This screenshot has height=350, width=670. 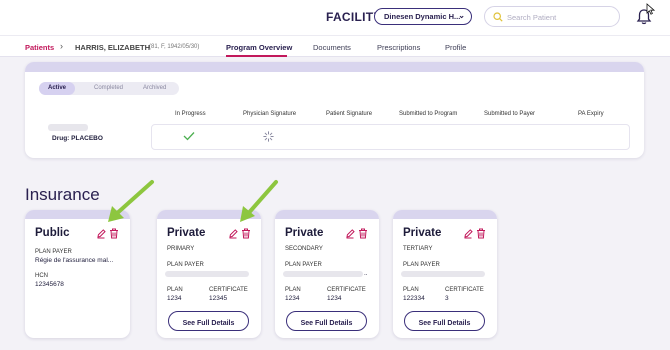 What do you see at coordinates (557, 17) in the screenshot?
I see `search-input` at bounding box center [557, 17].